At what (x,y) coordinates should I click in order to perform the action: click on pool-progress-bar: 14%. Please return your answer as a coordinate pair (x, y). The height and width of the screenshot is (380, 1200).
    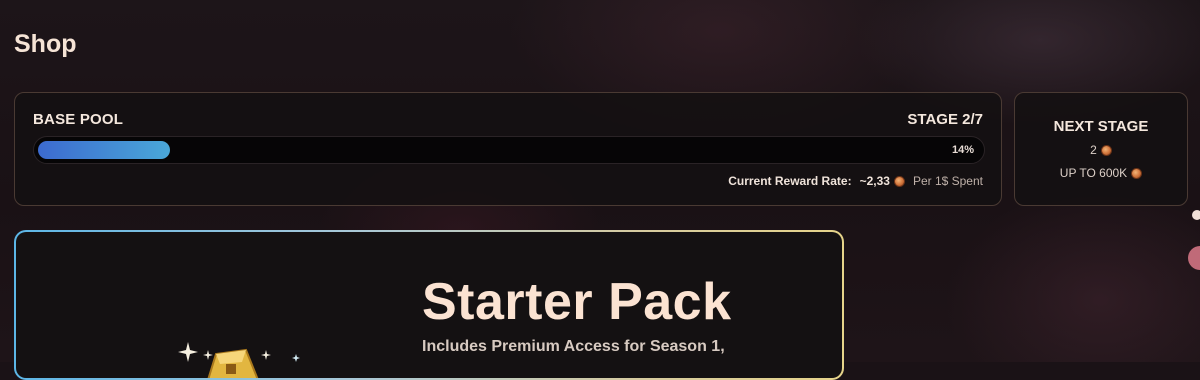
    Looking at the image, I should click on (509, 150).